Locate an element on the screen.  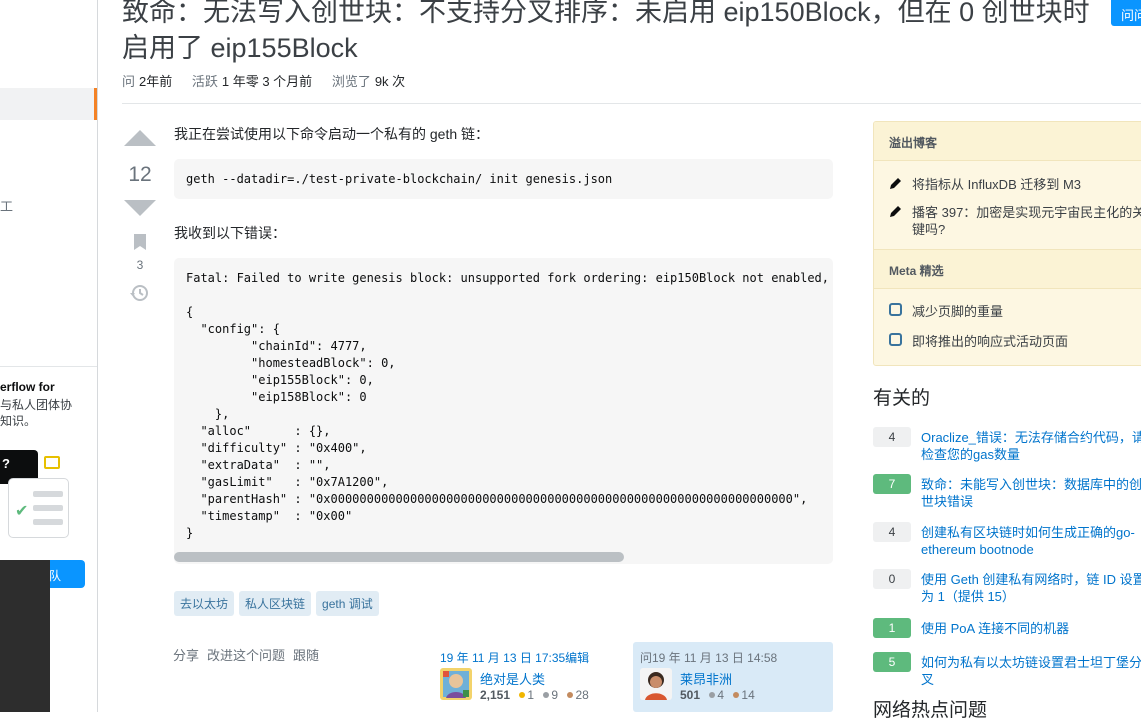
header-divider is located at coordinates (631, 103).